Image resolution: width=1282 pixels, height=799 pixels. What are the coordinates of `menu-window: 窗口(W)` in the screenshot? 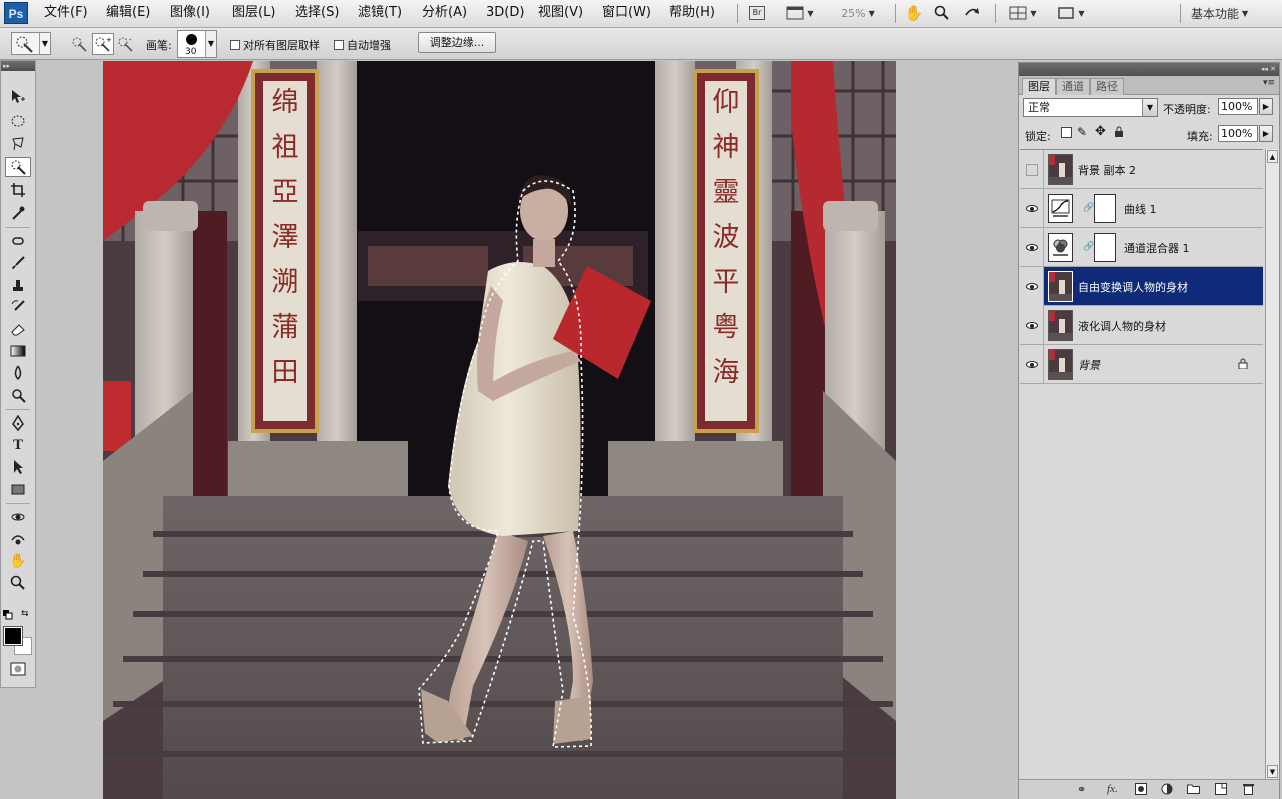 It's located at (626, 13).